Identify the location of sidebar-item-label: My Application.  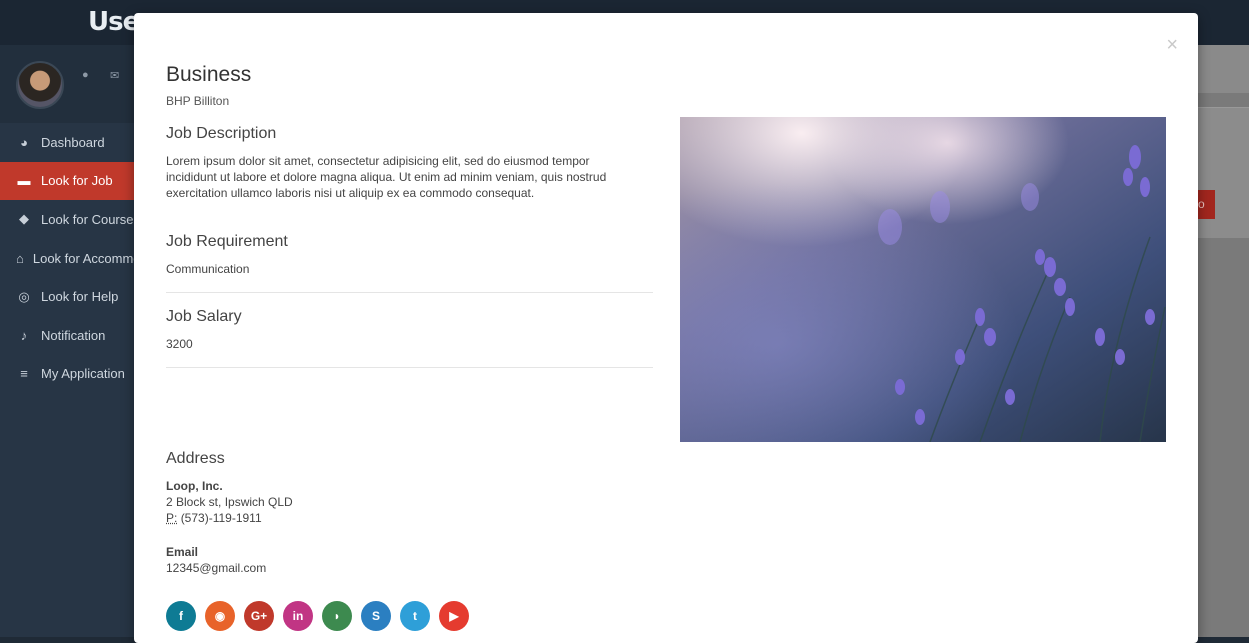
(83, 374).